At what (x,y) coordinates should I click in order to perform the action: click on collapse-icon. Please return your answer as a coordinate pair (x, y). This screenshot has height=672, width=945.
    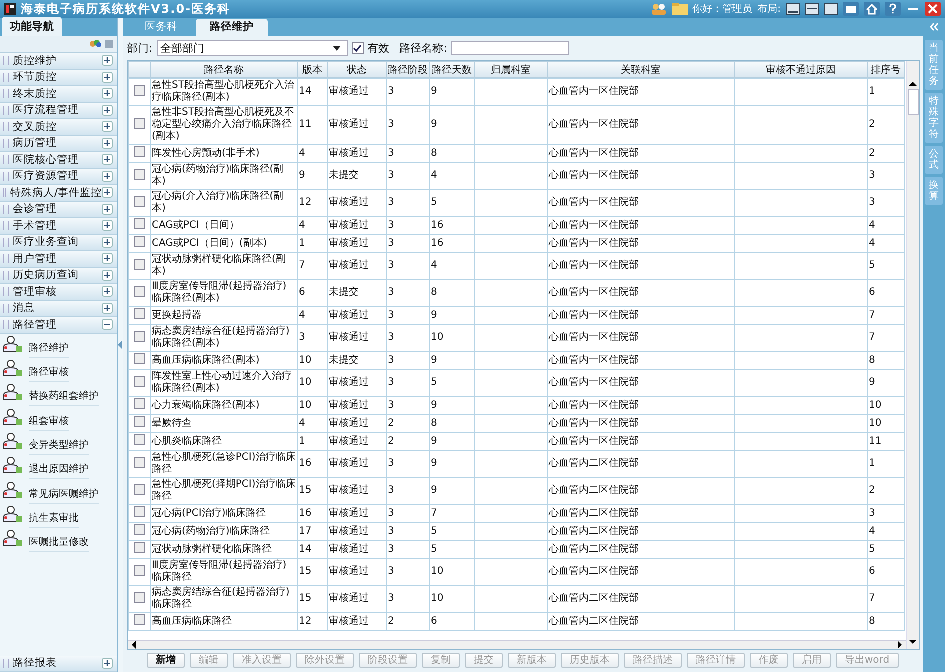
    Looking at the image, I should click on (107, 324).